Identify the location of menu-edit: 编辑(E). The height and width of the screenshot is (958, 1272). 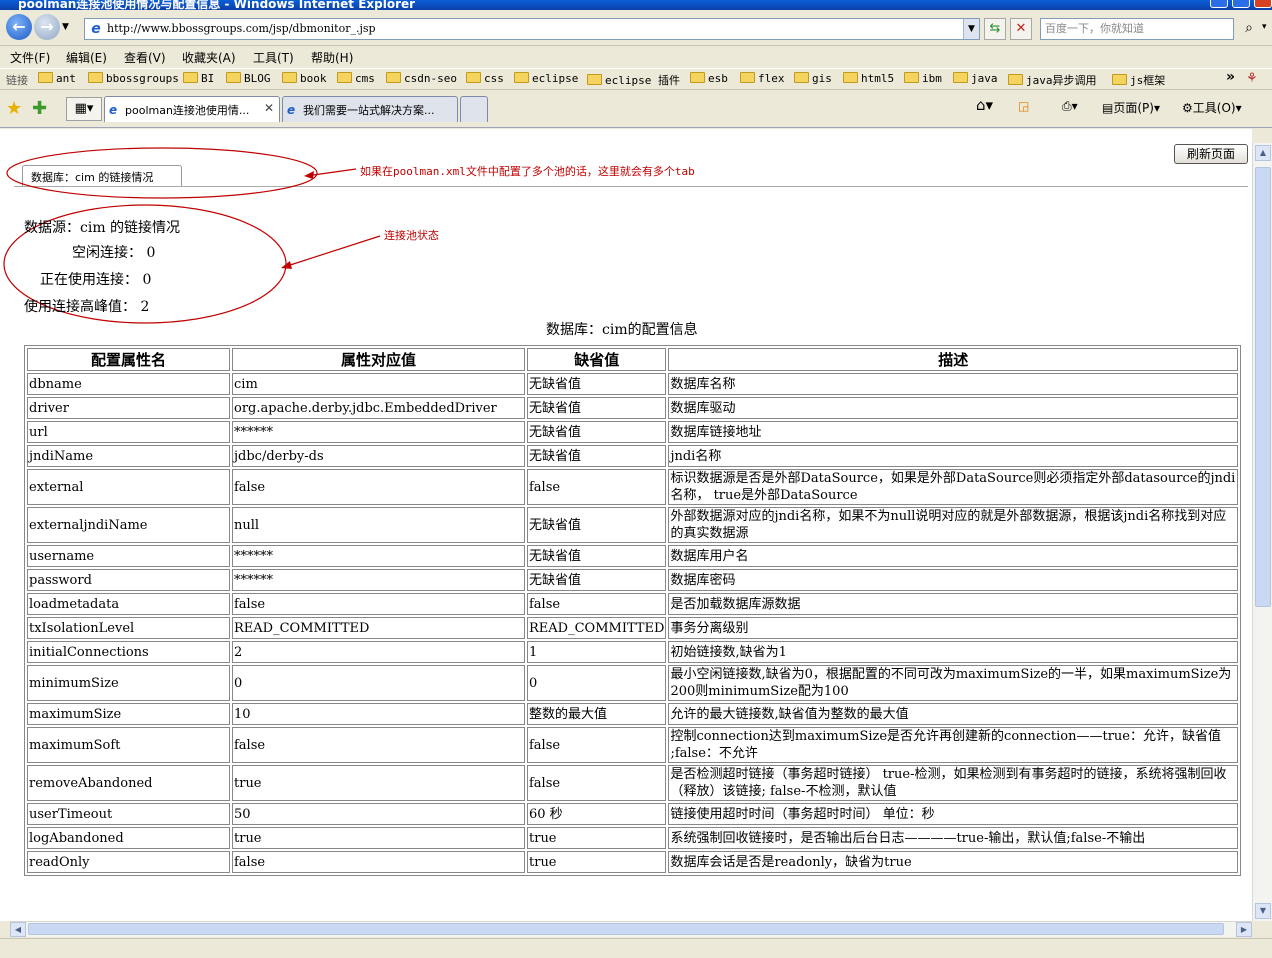
(86, 57).